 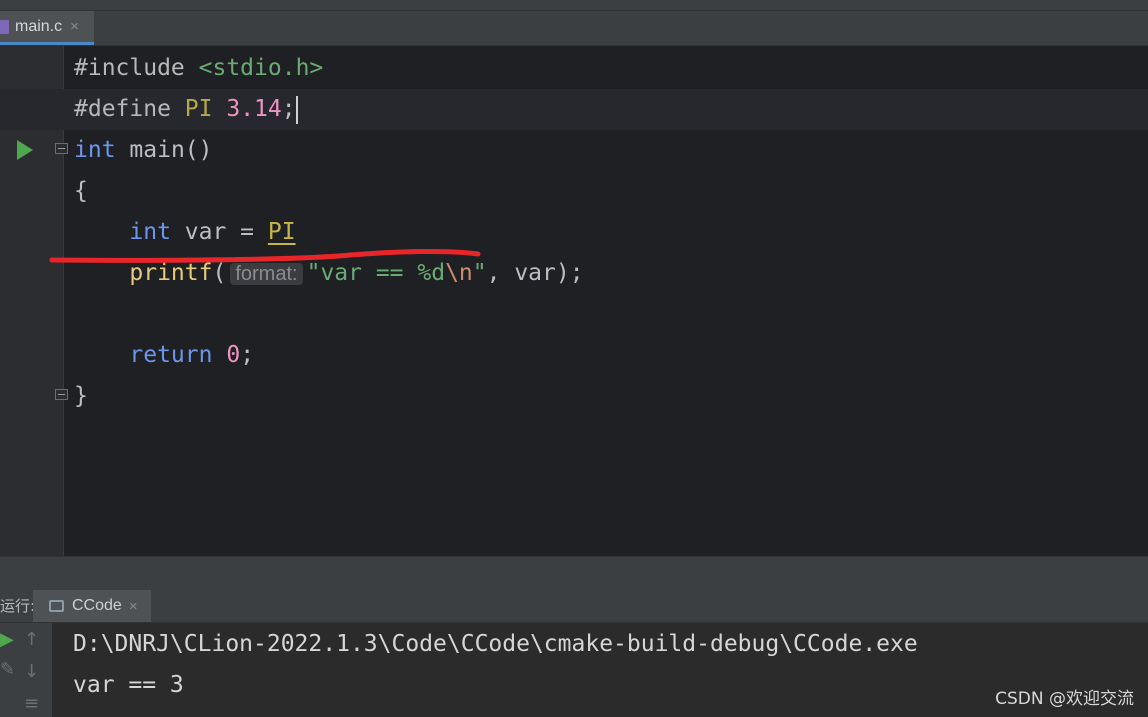 I want to click on console-line: var == 3, so click(x=128, y=685).